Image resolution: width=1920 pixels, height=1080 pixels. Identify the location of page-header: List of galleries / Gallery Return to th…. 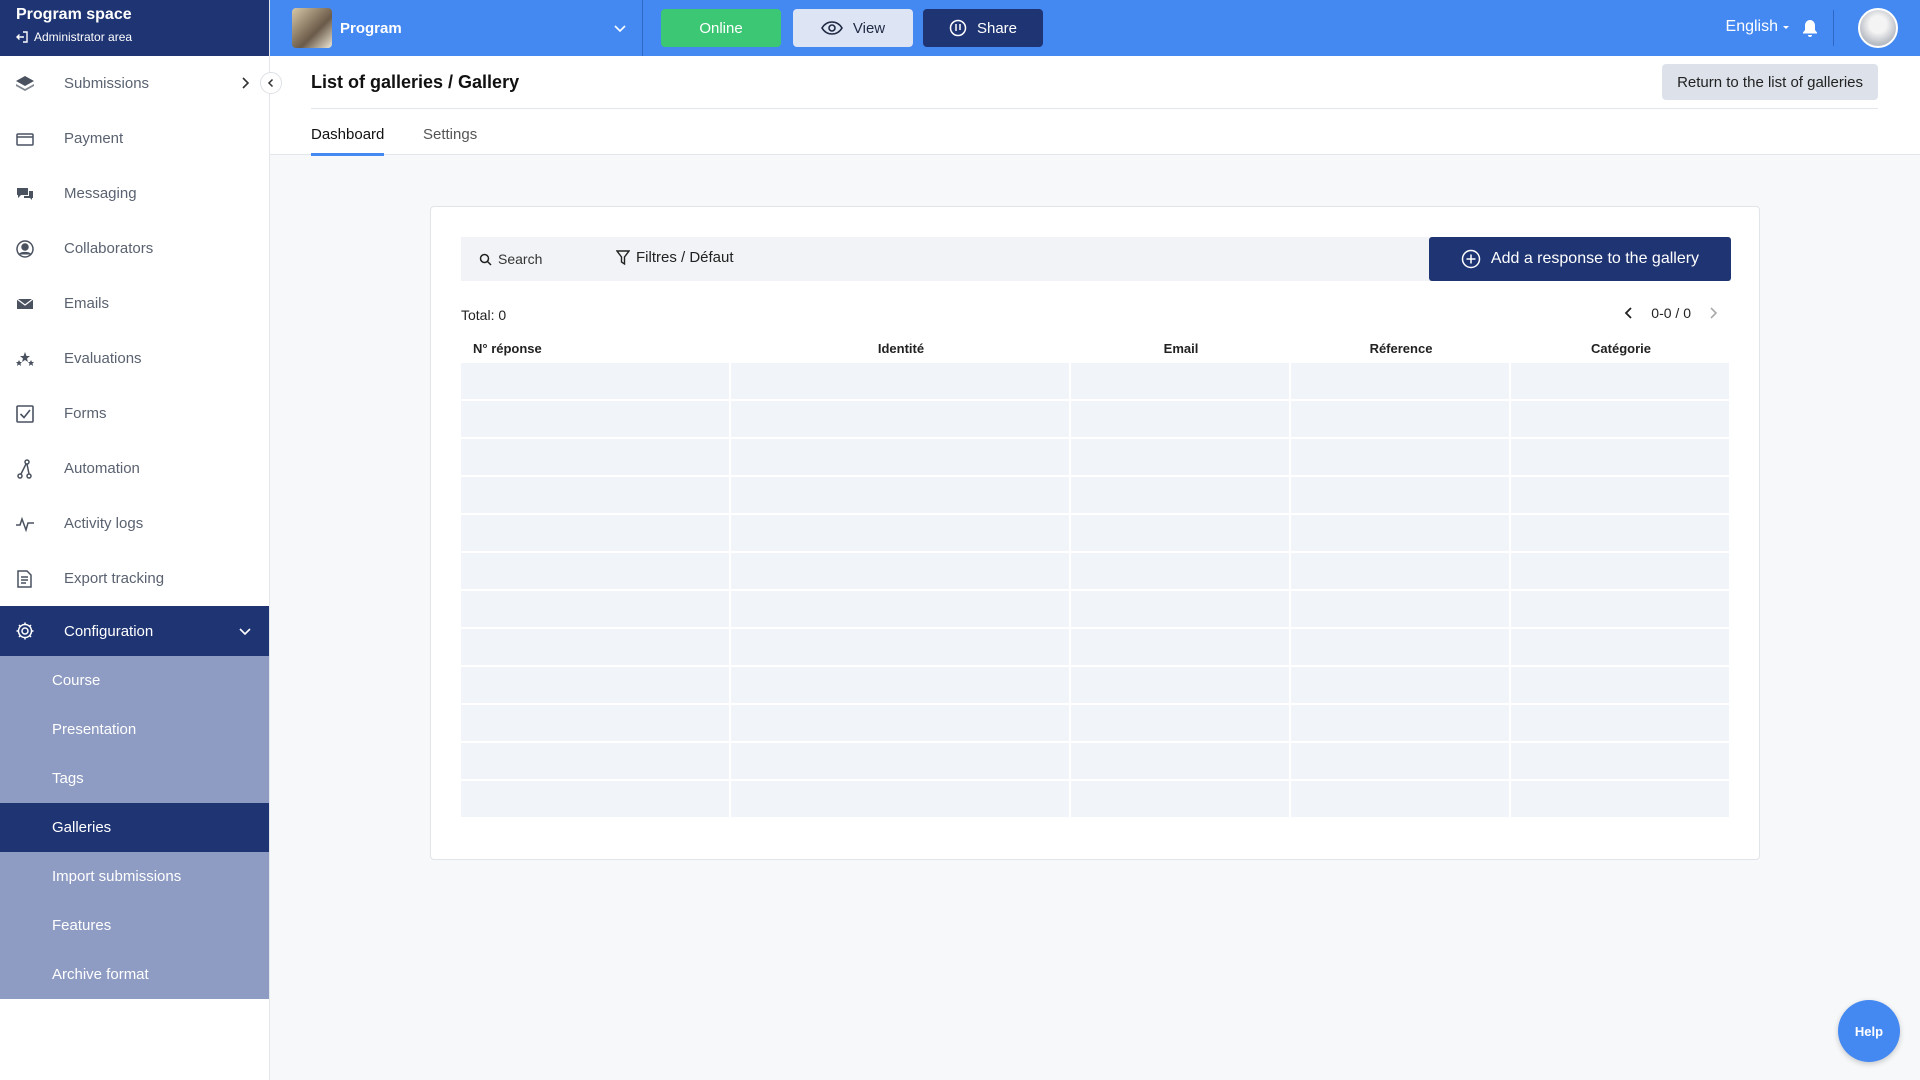
(1095, 106).